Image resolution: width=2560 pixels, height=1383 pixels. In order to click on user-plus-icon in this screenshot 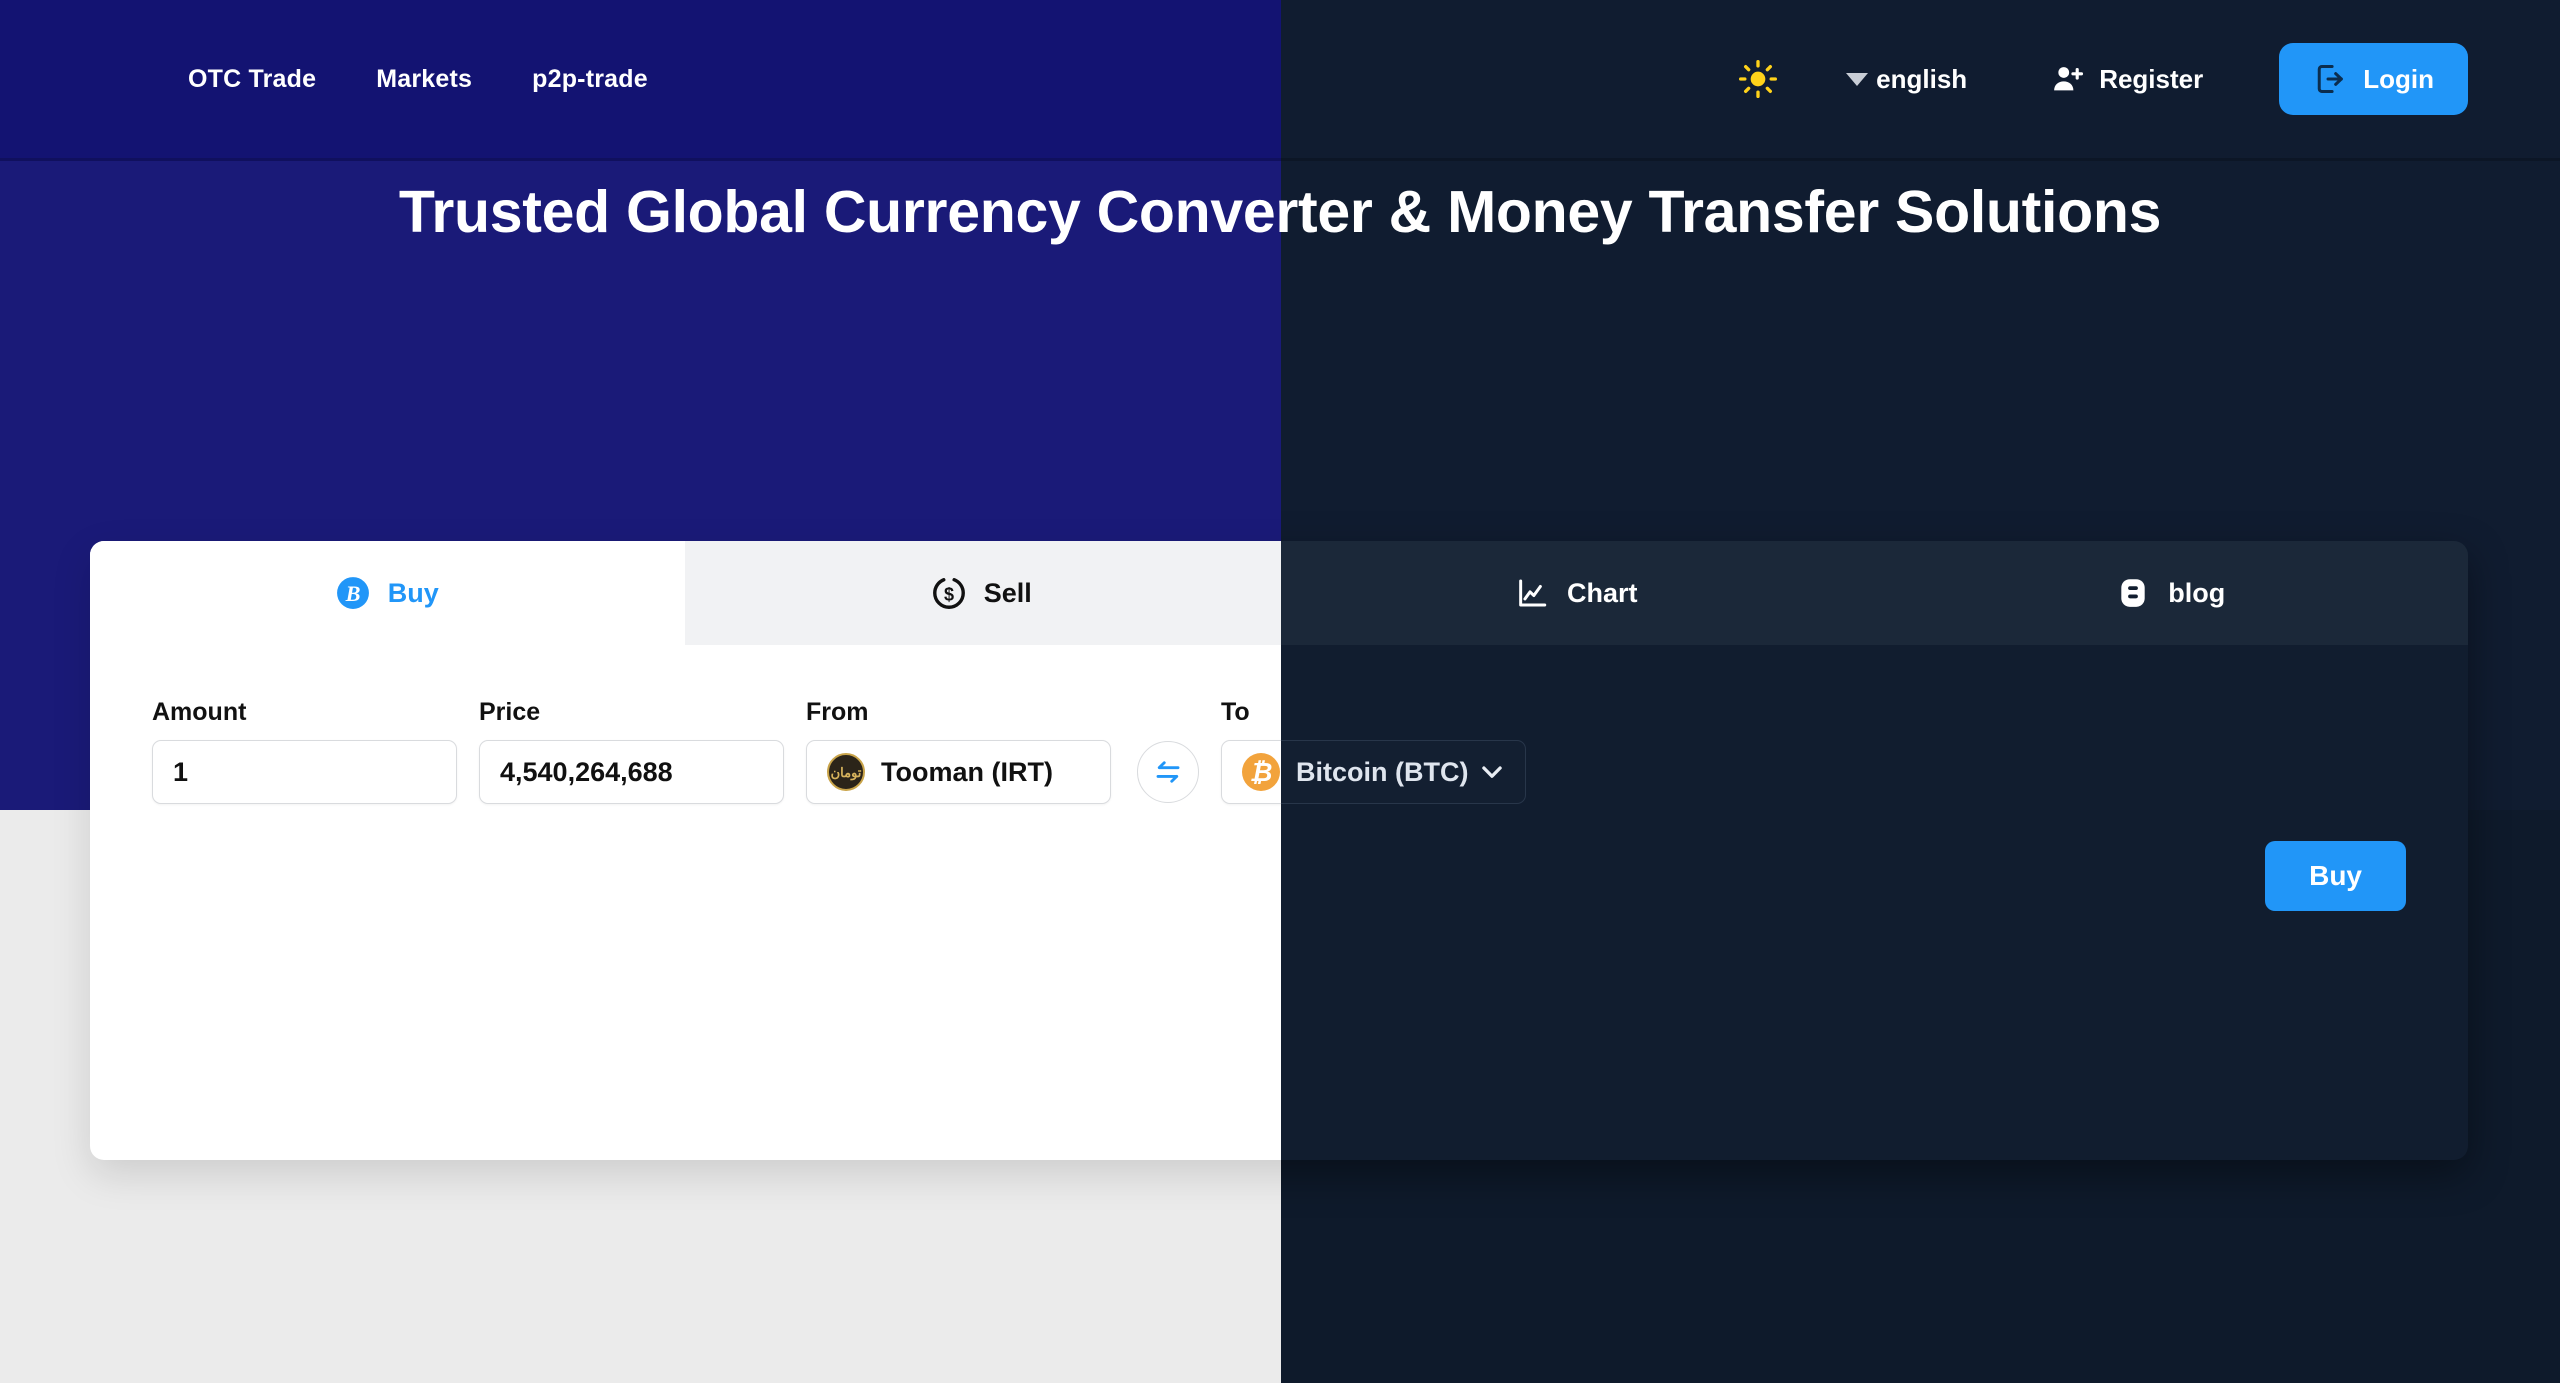, I will do `click(2069, 79)`.